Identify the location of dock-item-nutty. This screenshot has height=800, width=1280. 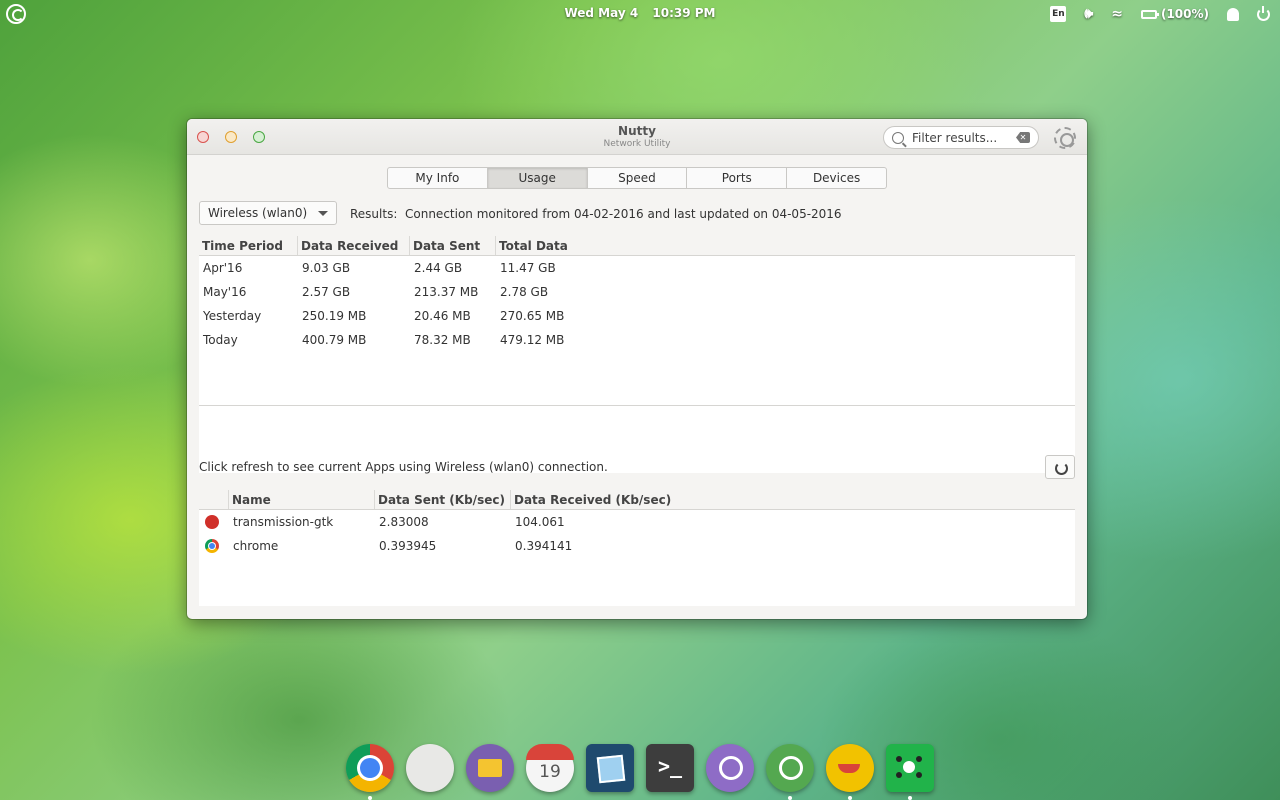
(910, 770).